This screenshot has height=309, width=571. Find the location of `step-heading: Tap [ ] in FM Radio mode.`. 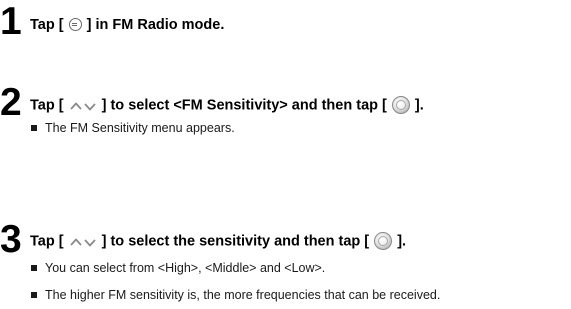

step-heading: Tap [ ] in FM Radio mode. is located at coordinates (127, 25).